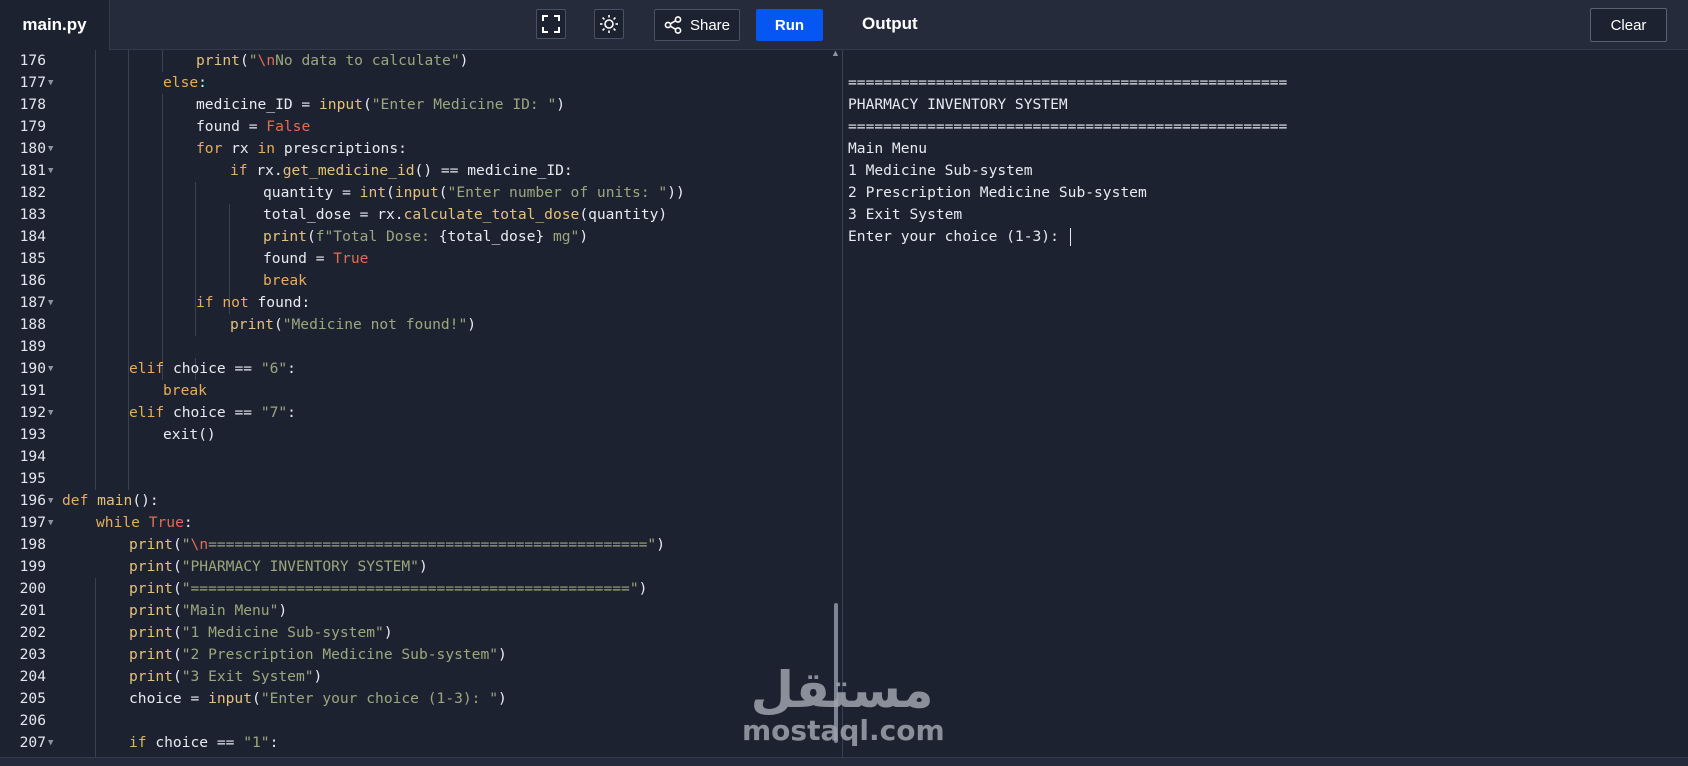  Describe the element at coordinates (421, 501) in the screenshot. I see `code-line: 196 ▼ def main():` at that location.